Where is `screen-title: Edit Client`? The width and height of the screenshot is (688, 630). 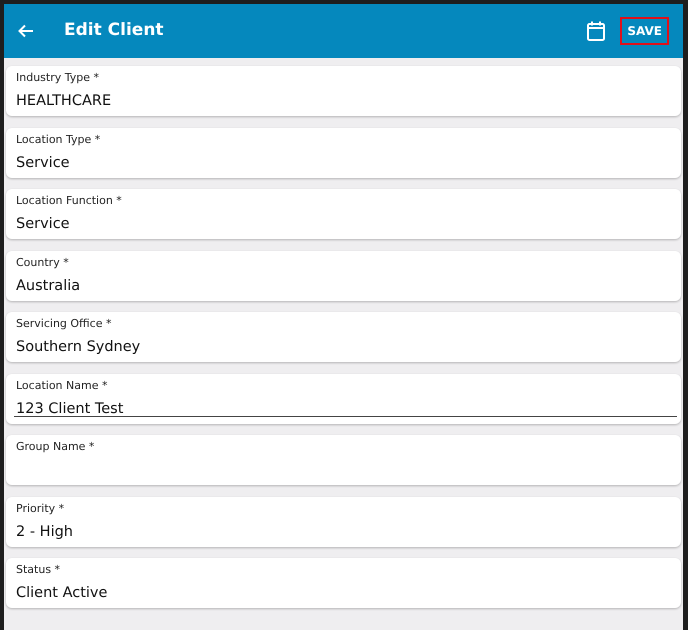 screen-title: Edit Client is located at coordinates (114, 30).